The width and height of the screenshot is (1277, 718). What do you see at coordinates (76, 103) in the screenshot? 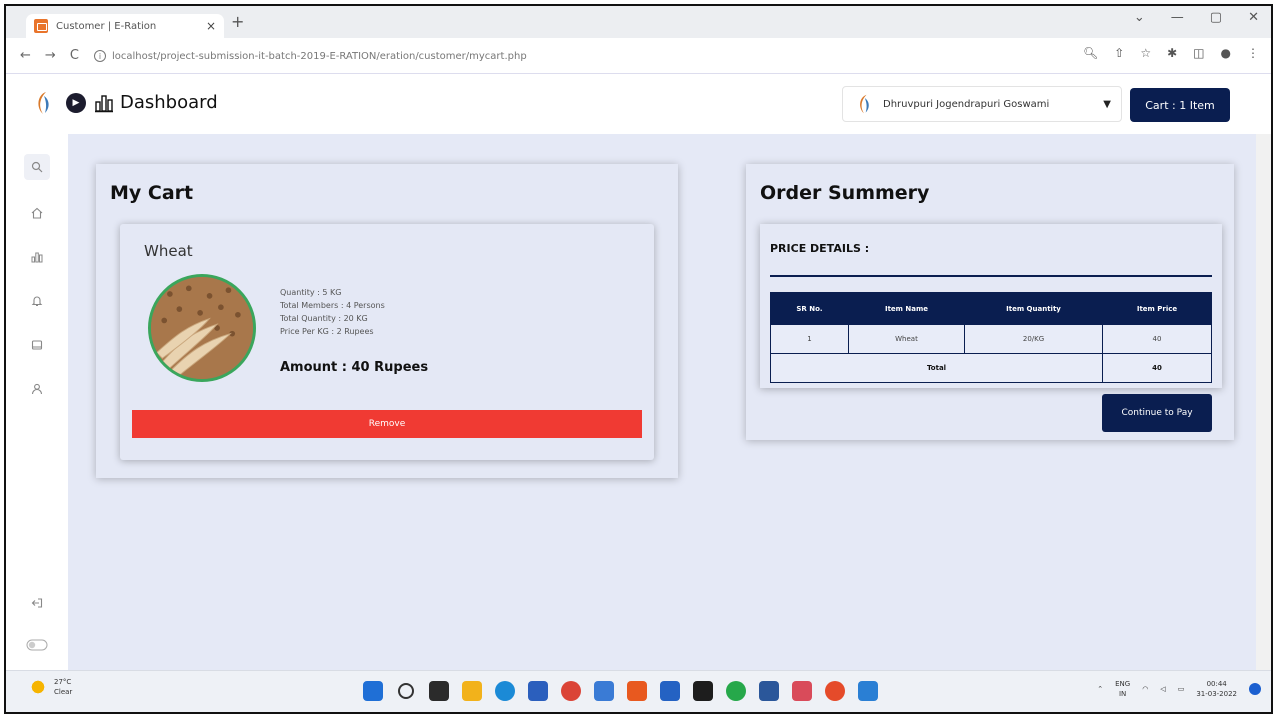
I see `collapse-sidebar-button: ▶` at bounding box center [76, 103].